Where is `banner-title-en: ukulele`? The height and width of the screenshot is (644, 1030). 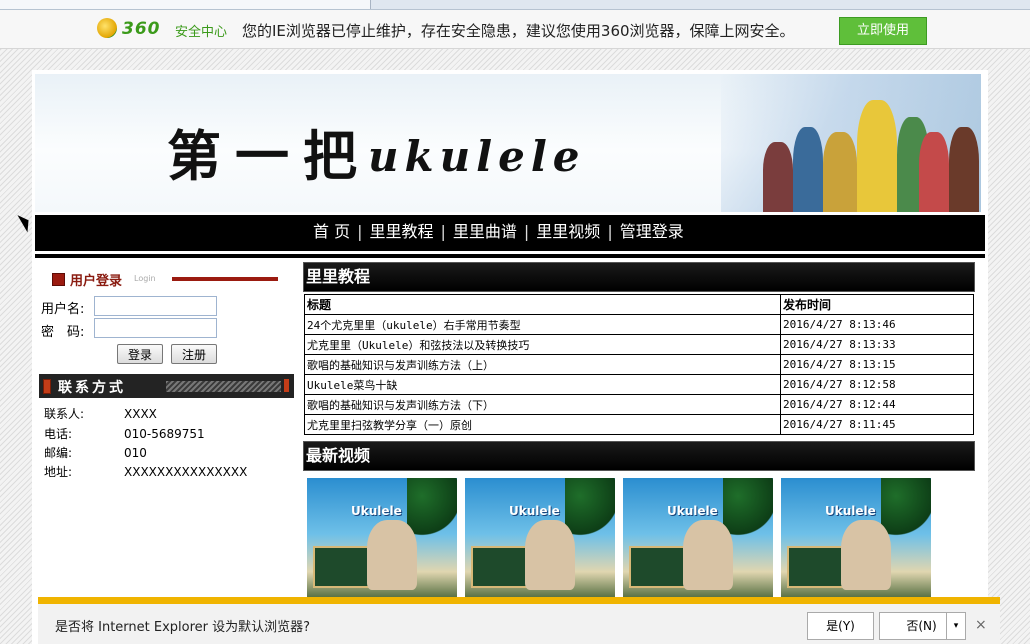
banner-title-en: ukulele is located at coordinates (477, 156).